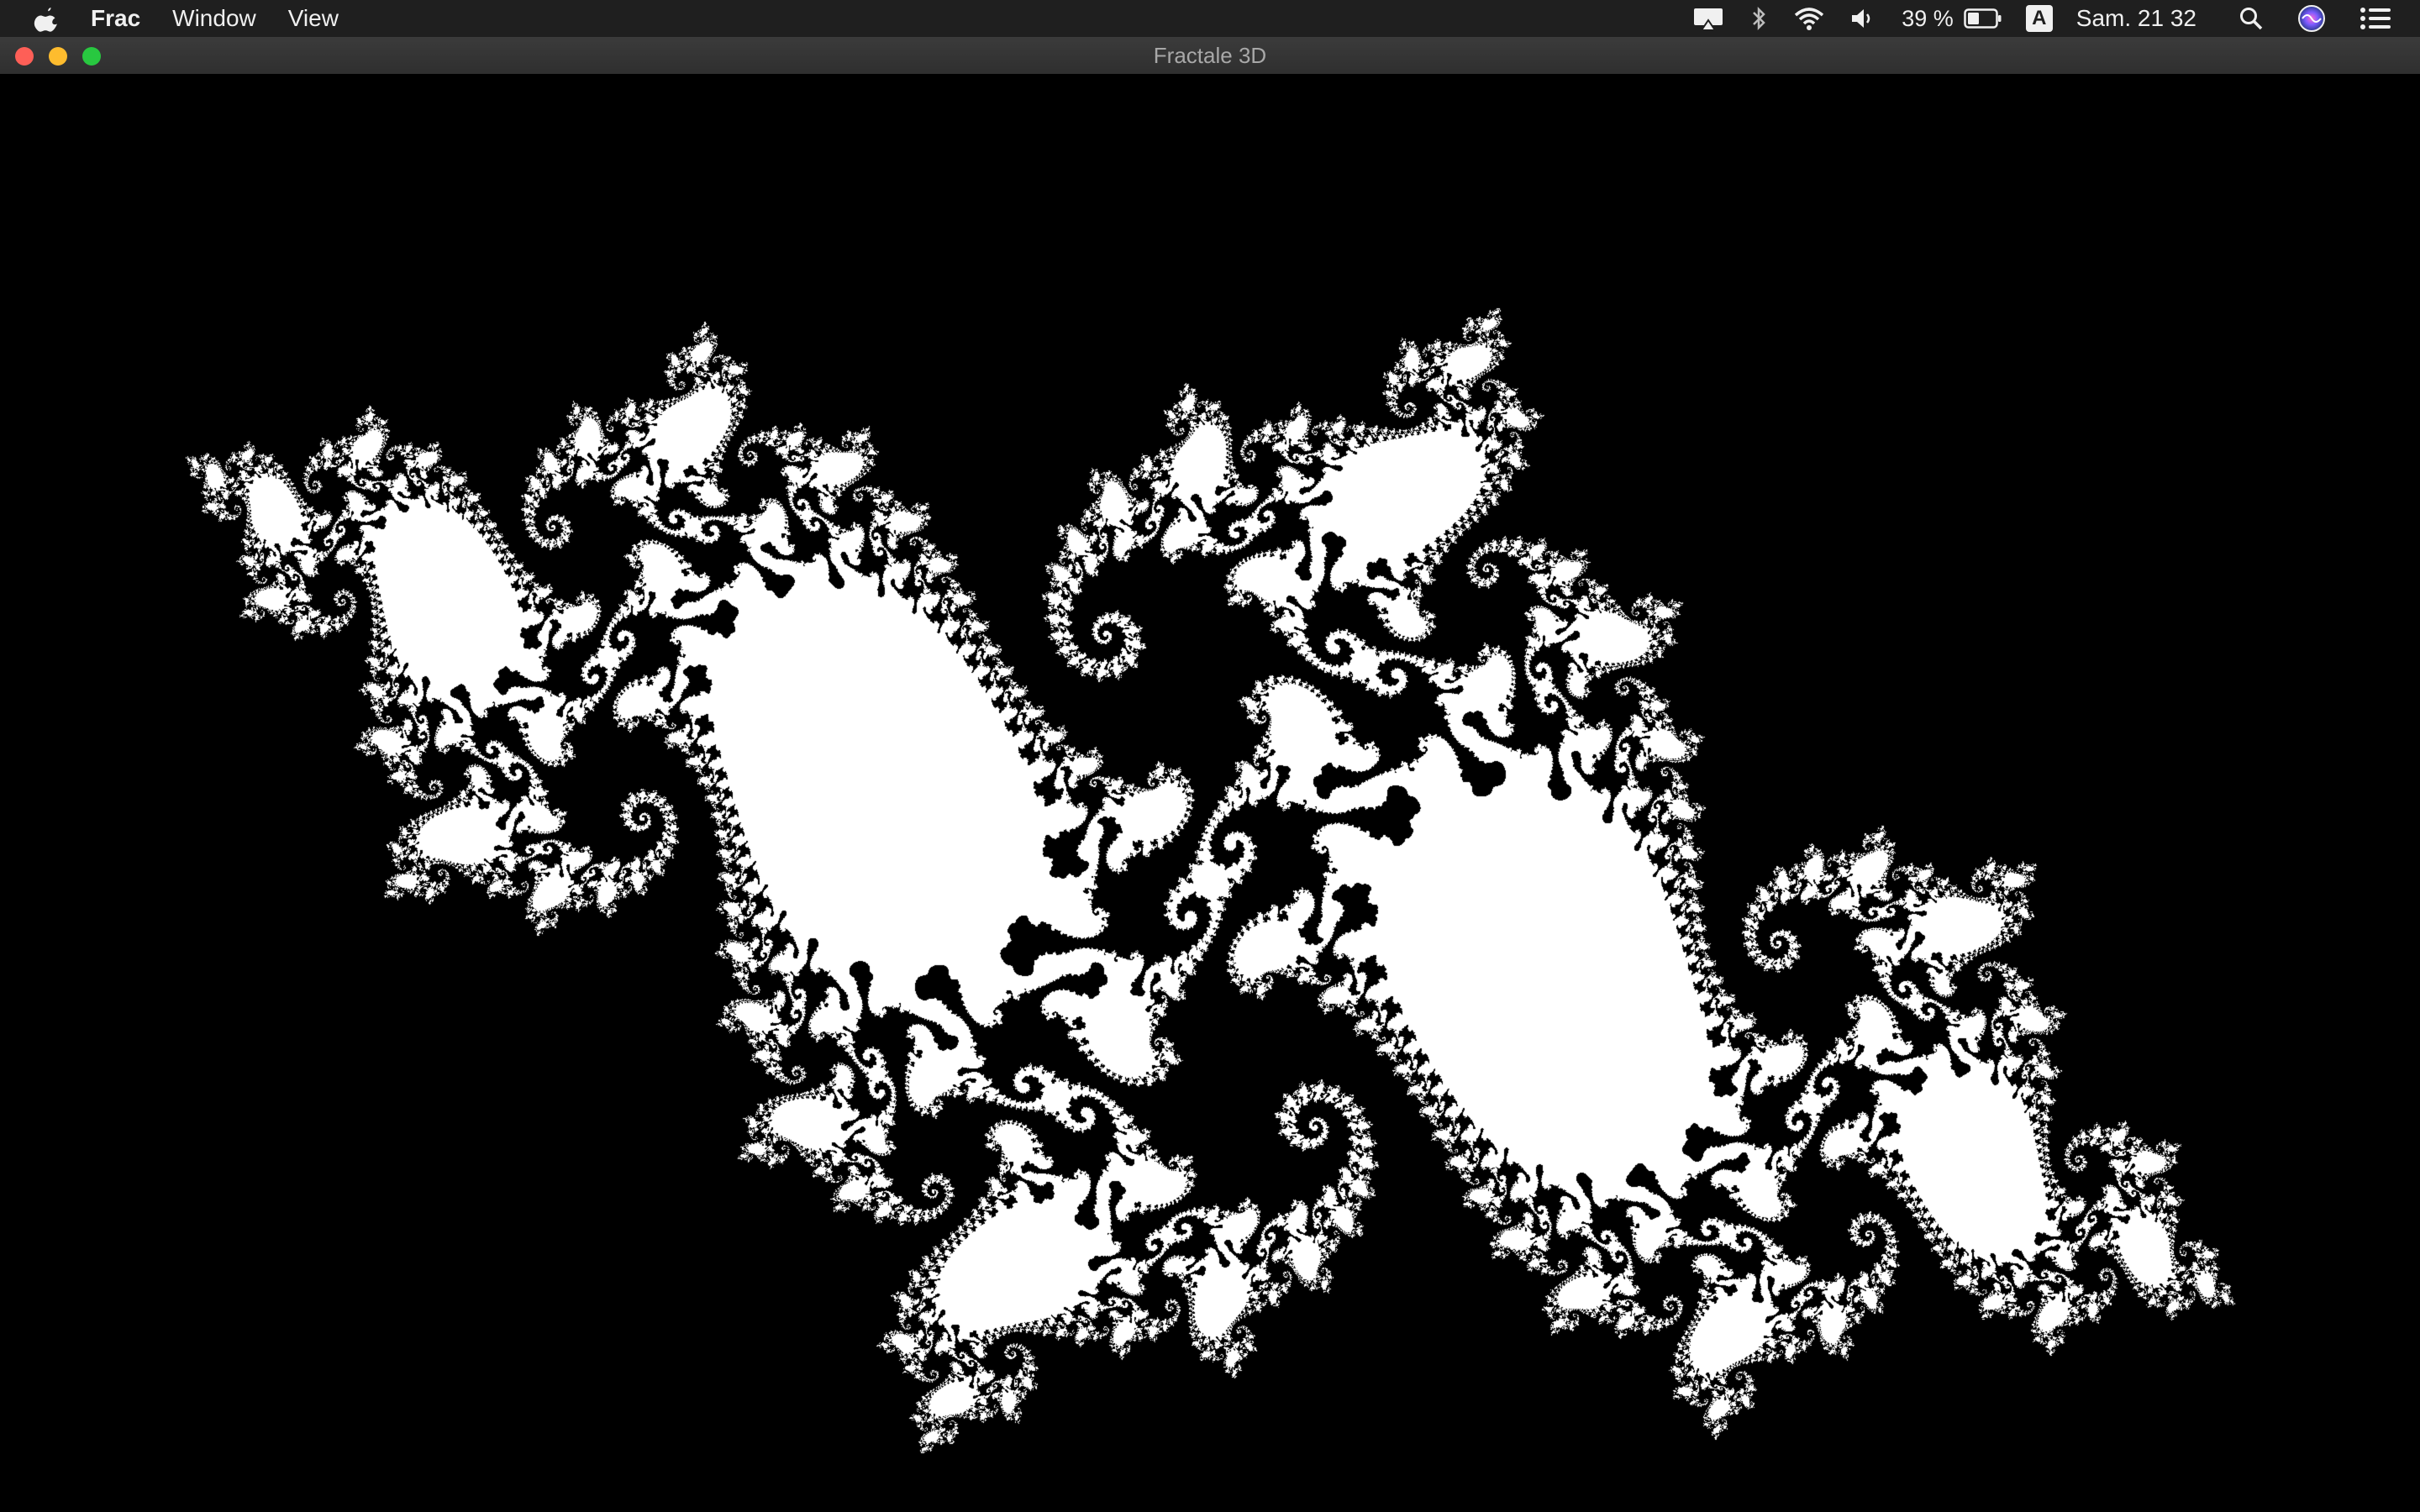 Image resolution: width=2420 pixels, height=1512 pixels. I want to click on battery-icon, so click(1983, 18).